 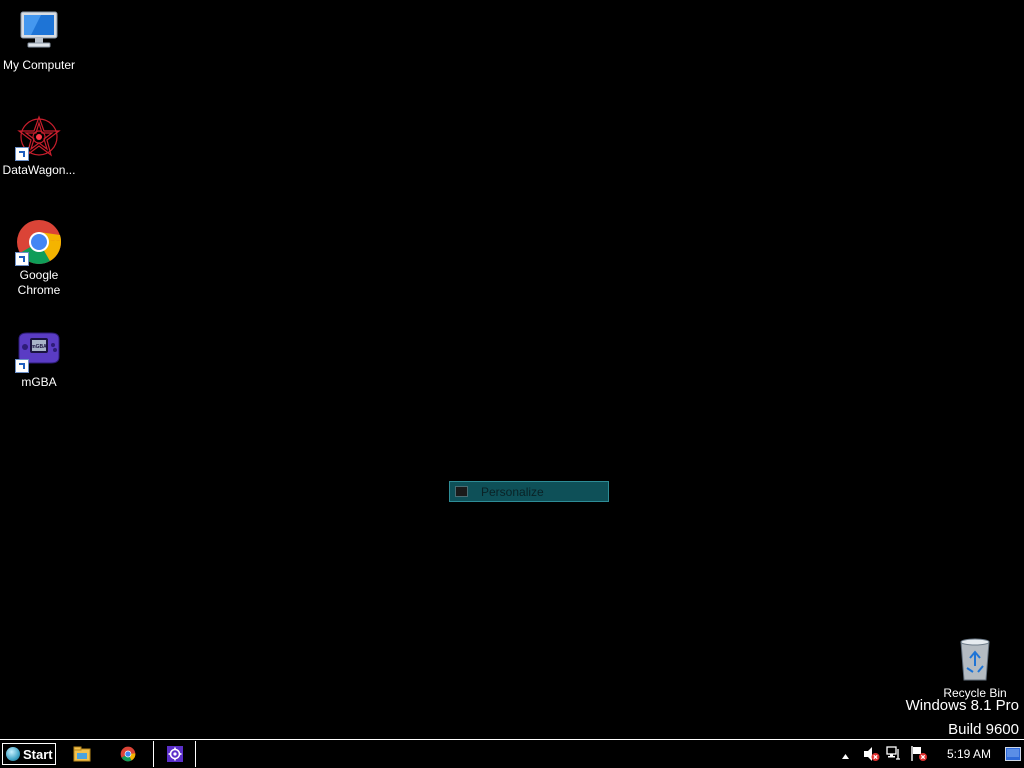 What do you see at coordinates (962, 718) in the screenshot?
I see `windows-watermark: Windows 8.1 Pro Build 9600` at bounding box center [962, 718].